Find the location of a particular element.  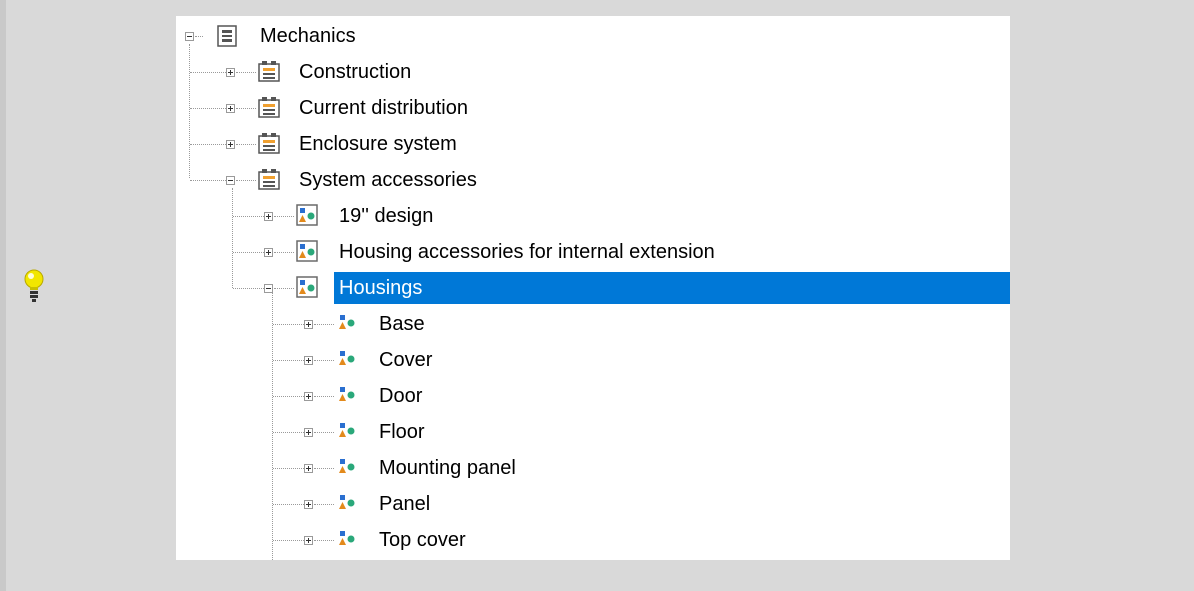

tree-node-label-selected: Housings is located at coordinates (672, 288).